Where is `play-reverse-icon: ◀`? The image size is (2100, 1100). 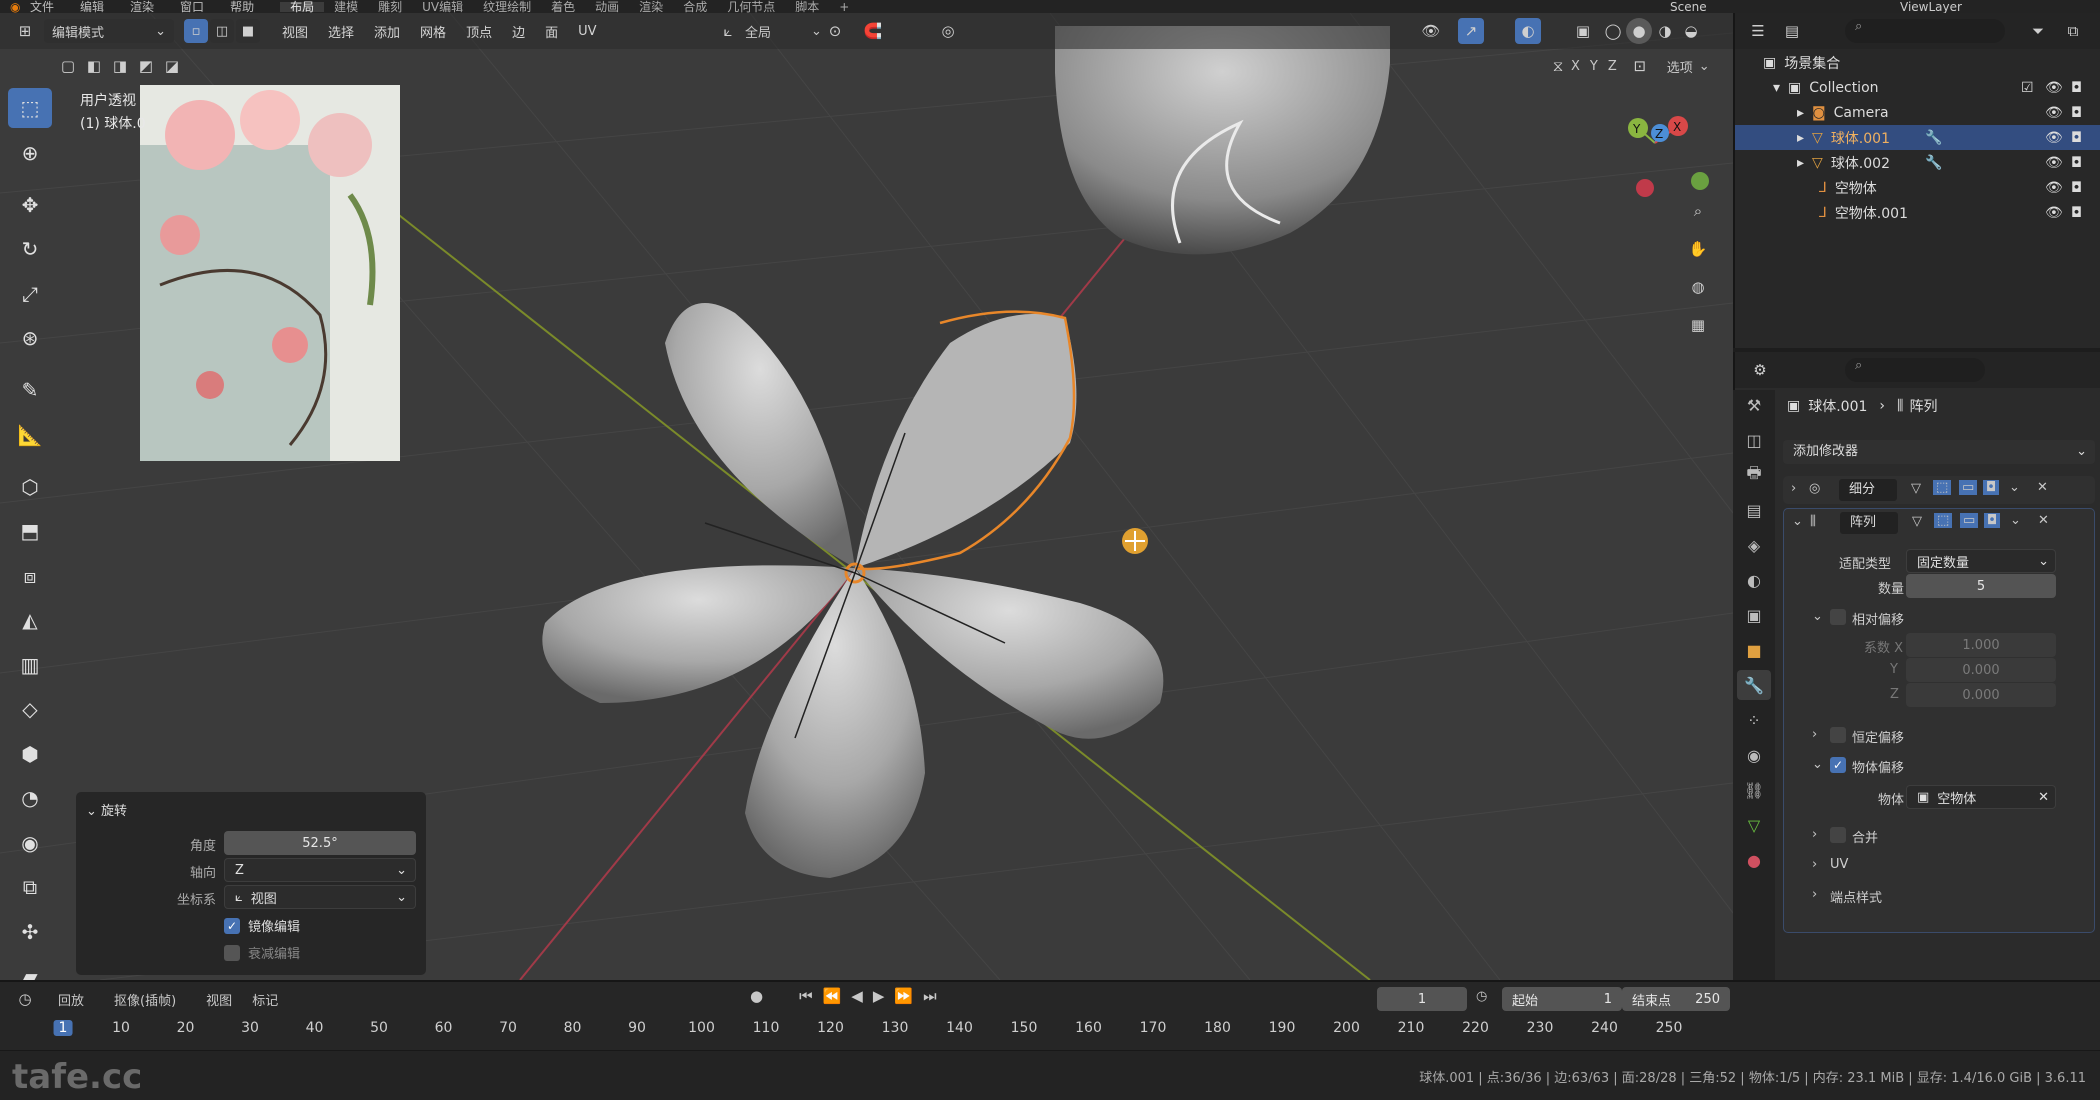
play-reverse-icon: ◀ is located at coordinates (857, 996).